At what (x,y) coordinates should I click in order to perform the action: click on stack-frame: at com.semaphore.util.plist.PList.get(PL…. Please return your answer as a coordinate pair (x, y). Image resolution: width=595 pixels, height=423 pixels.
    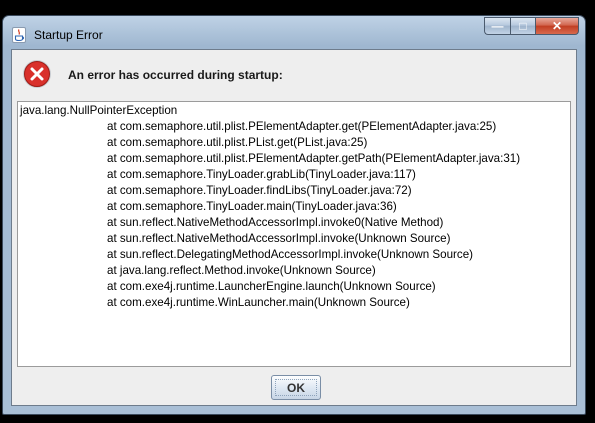
    Looking at the image, I should click on (237, 142).